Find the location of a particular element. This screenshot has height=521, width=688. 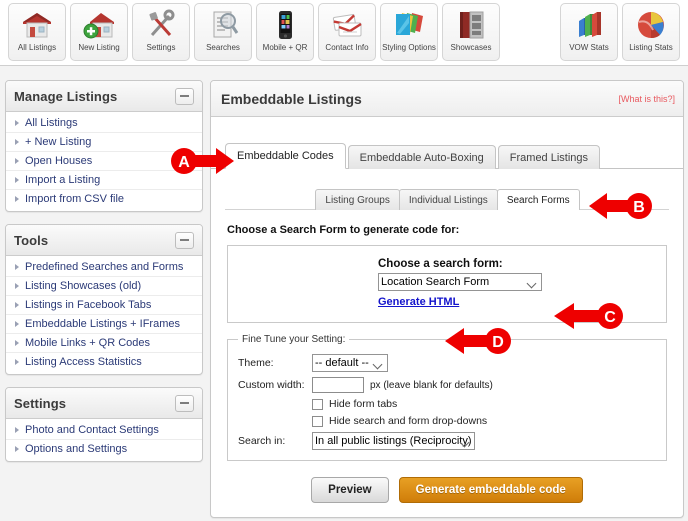

toolbar-button-mobile-qr: Mobile + QR is located at coordinates (285, 32).